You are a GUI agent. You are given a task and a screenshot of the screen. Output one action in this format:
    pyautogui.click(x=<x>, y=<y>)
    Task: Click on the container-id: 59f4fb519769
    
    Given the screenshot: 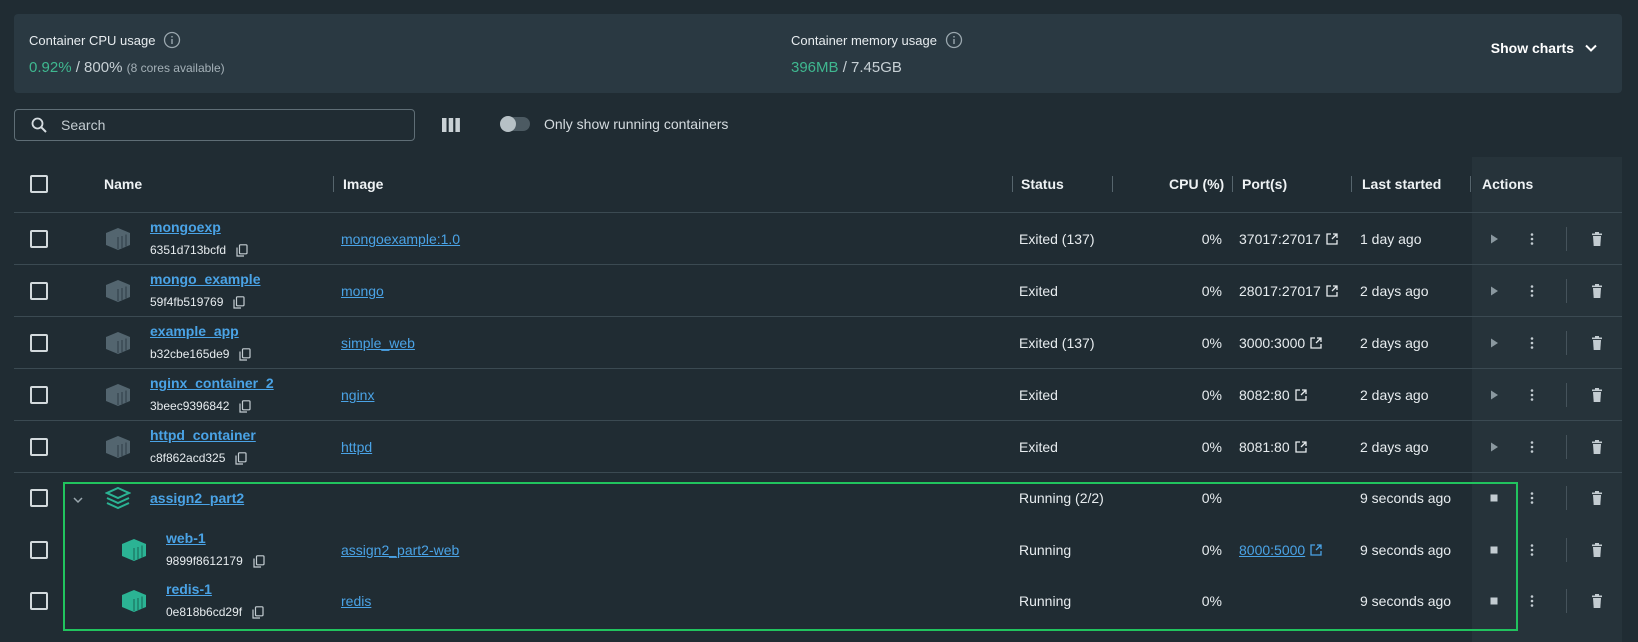 What is the action you would take?
    pyautogui.click(x=198, y=302)
    